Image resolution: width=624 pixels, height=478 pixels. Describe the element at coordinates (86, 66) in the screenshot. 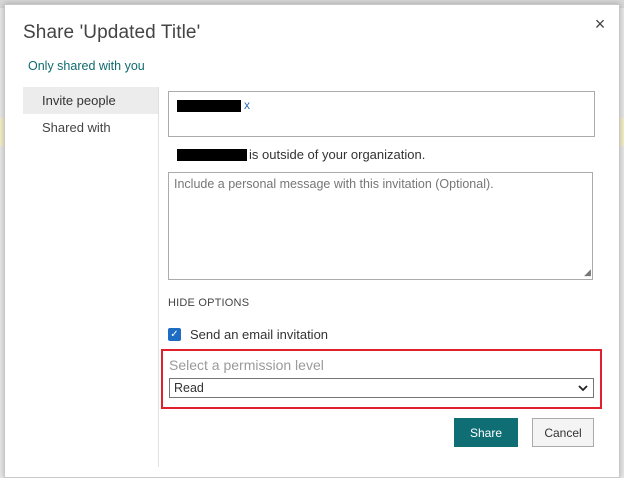

I see `only-shared-with-you-link: Only shared with you` at that location.